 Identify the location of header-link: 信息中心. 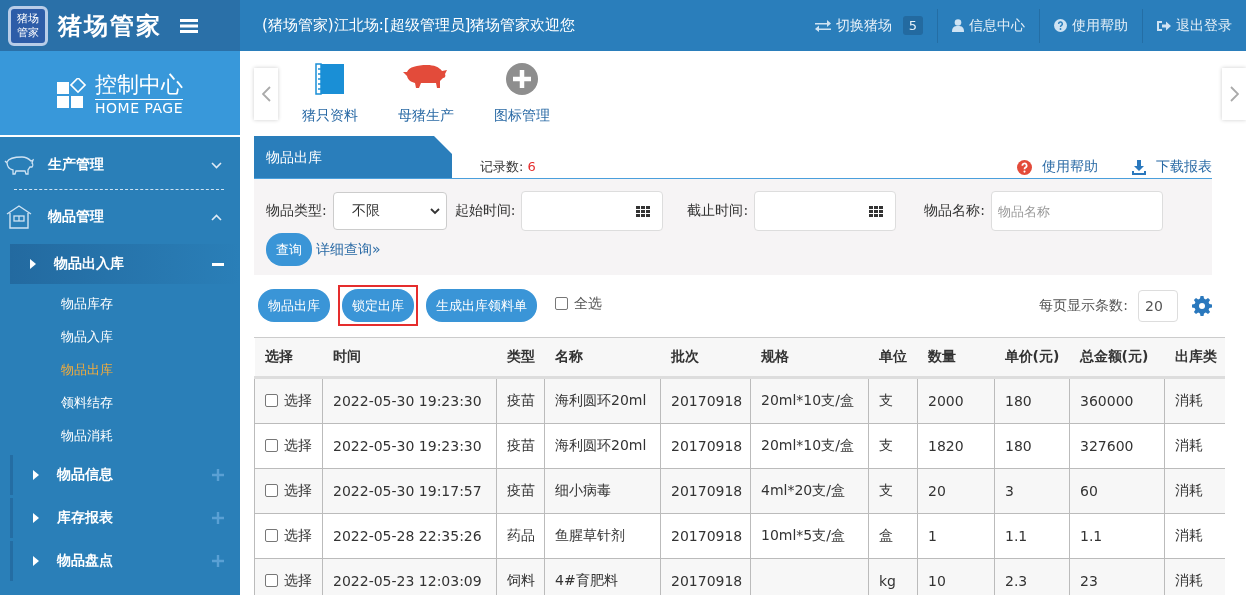
(988, 25).